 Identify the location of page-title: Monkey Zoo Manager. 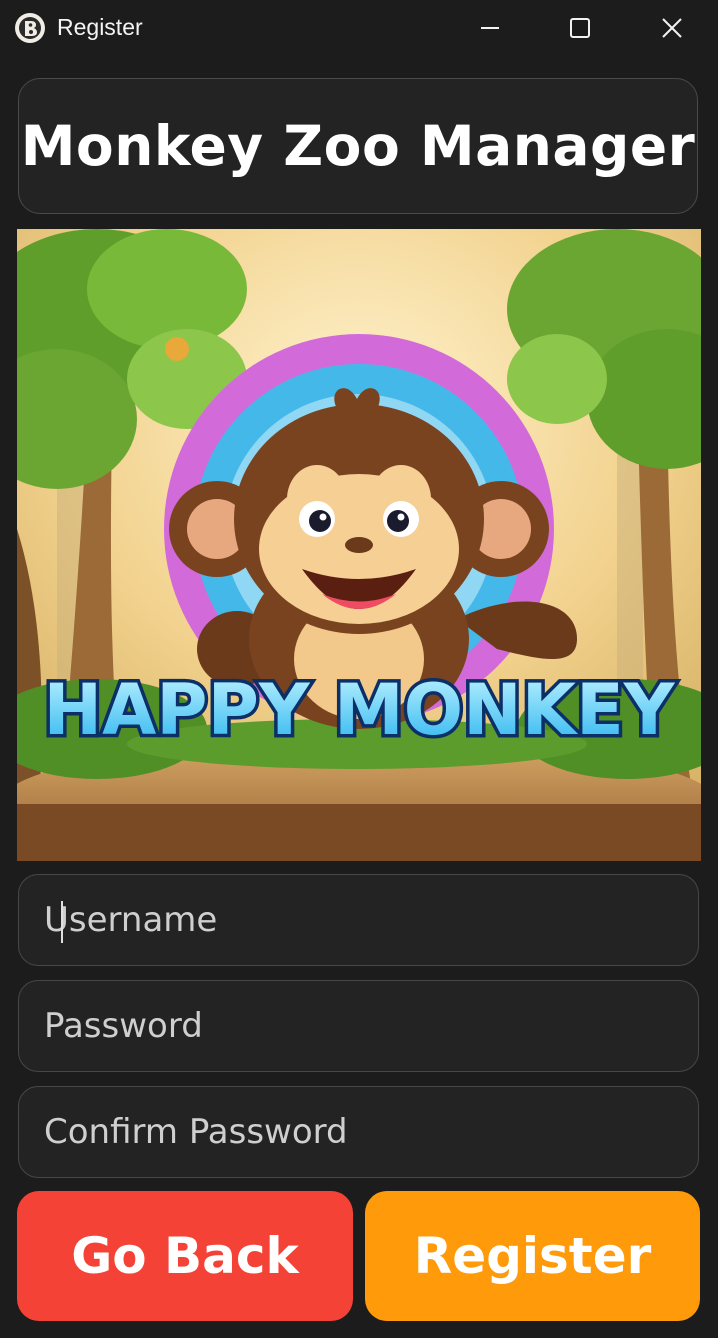
(358, 146).